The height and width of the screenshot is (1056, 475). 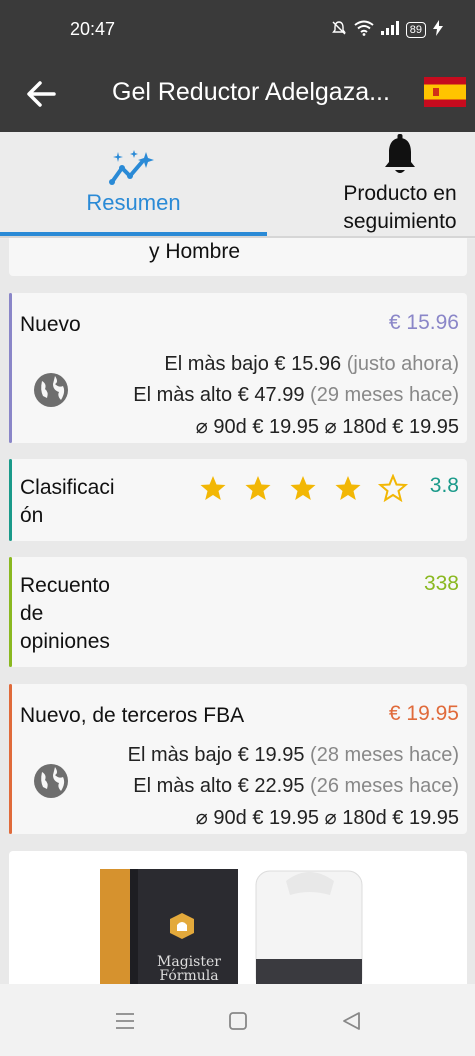 I want to click on reviews-card: Recuento de opiniones 338, so click(x=238, y=612).